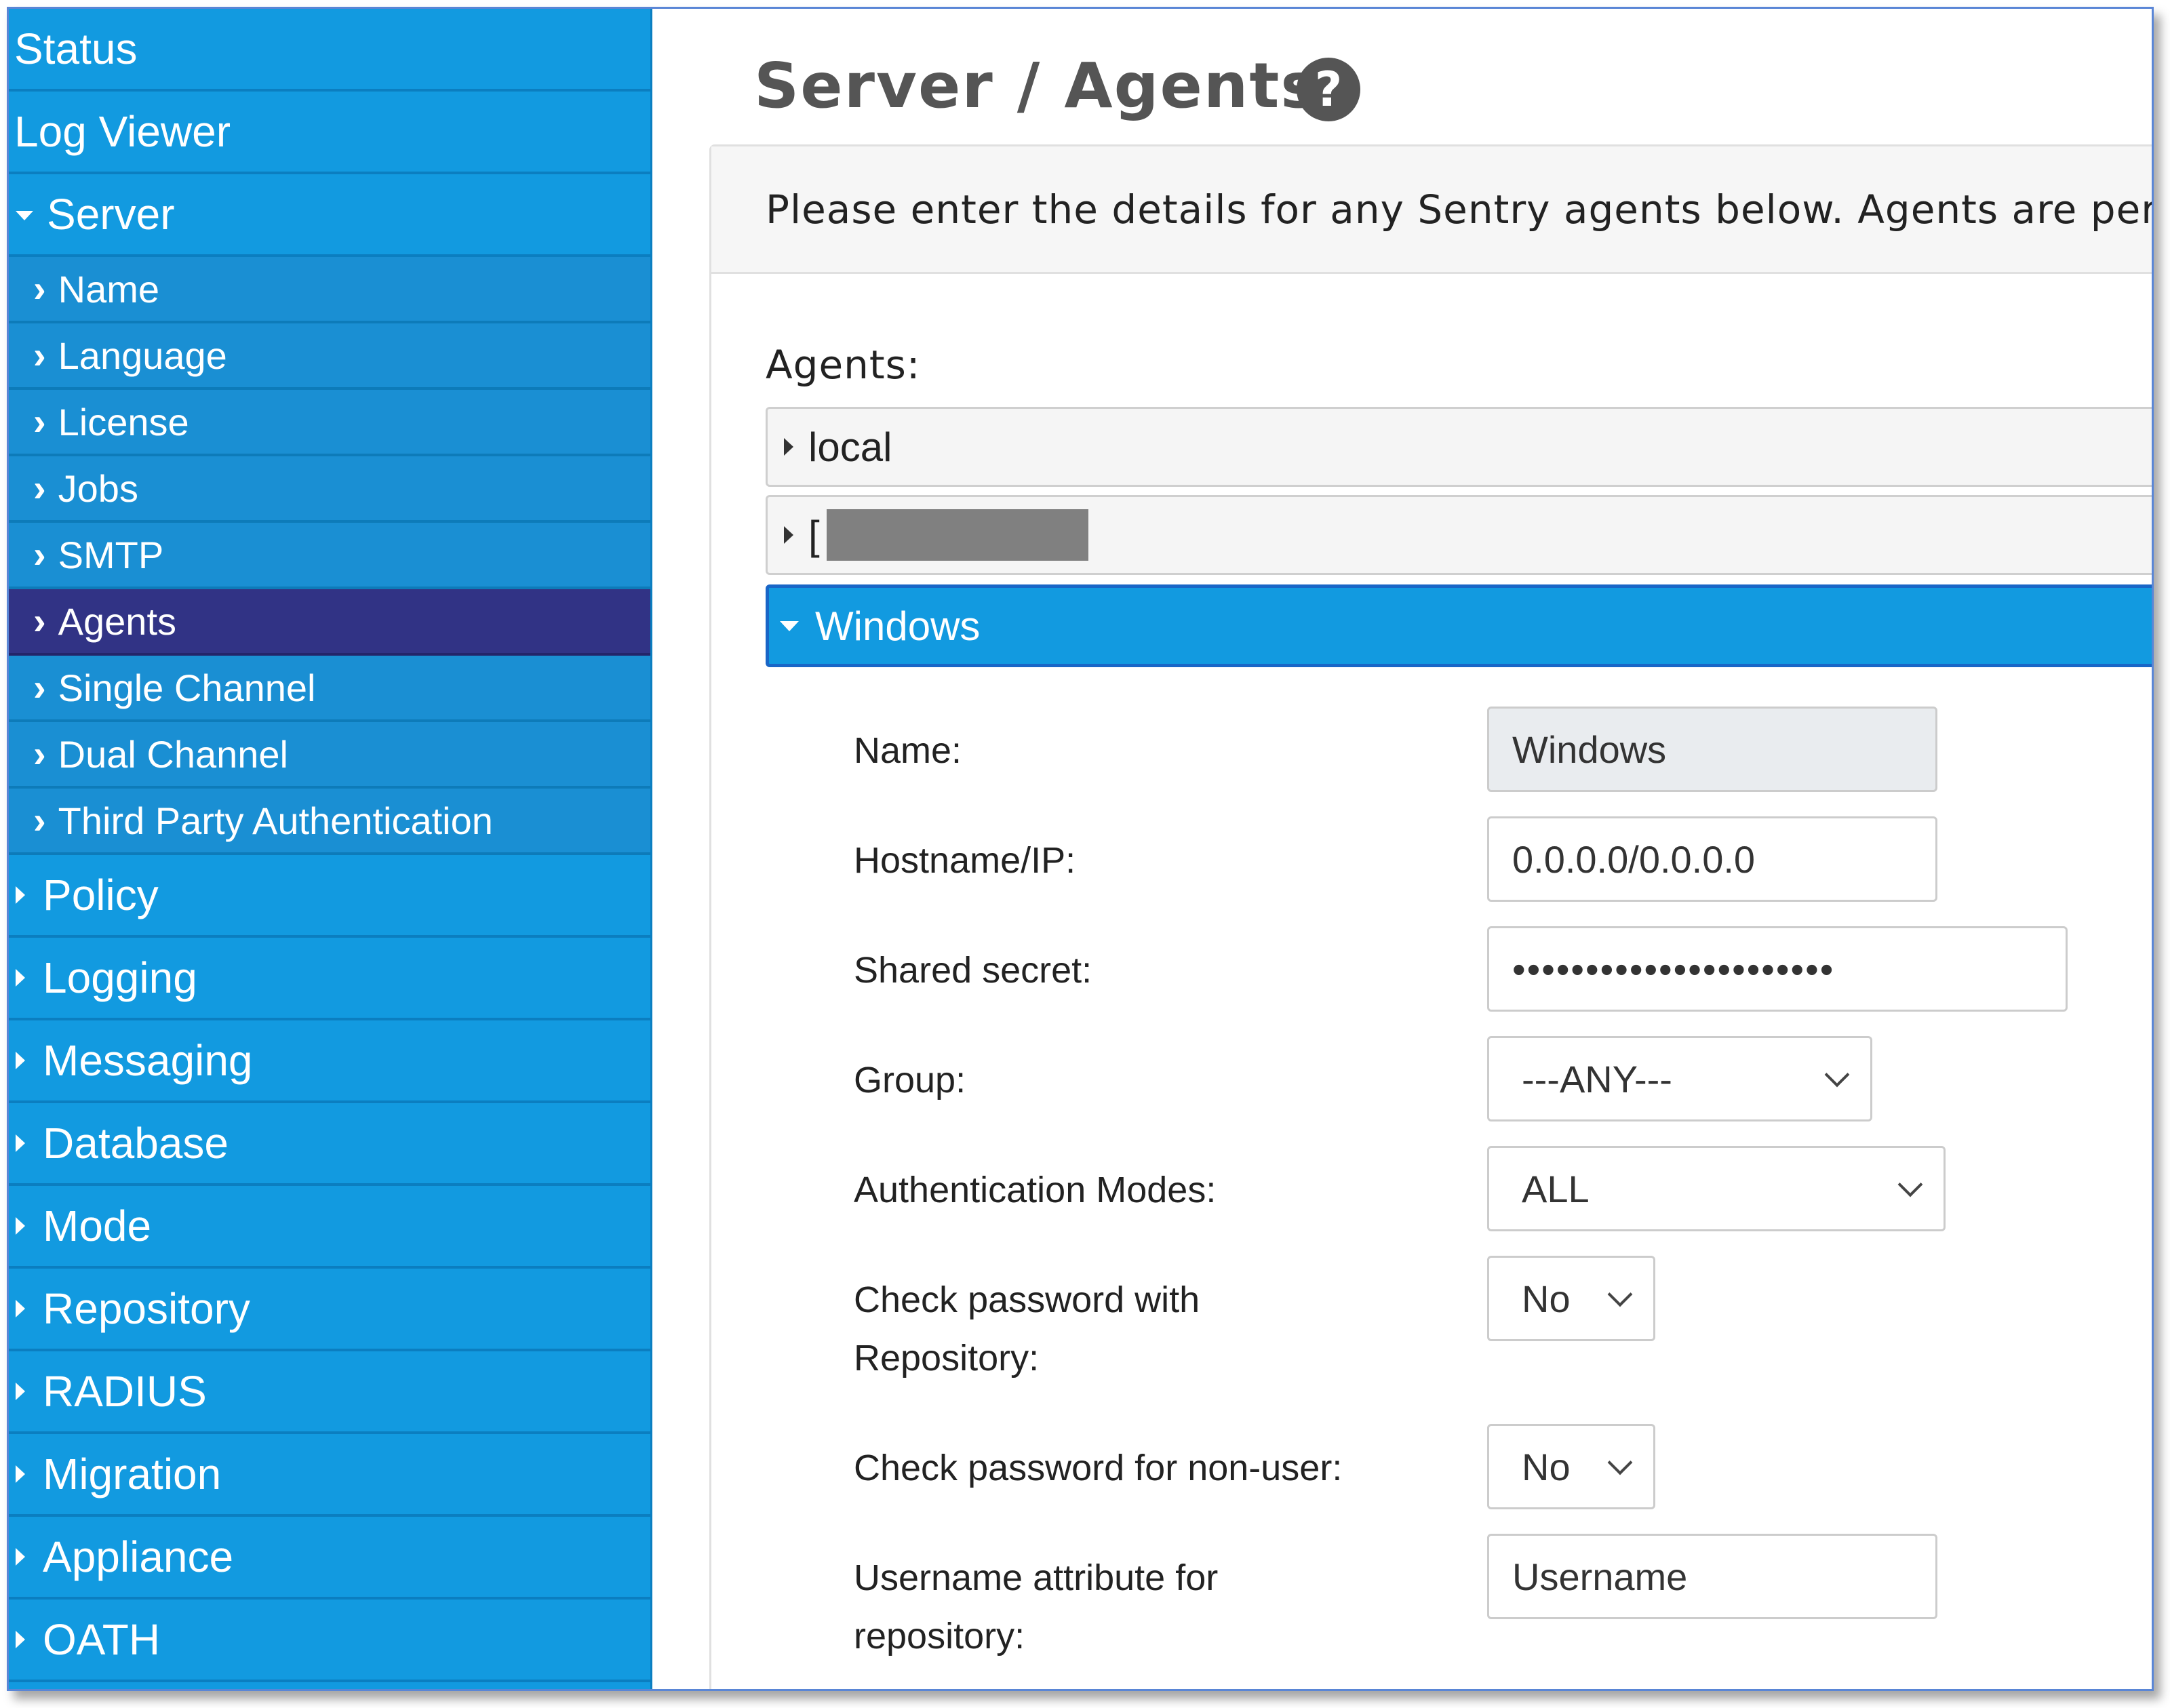 This screenshot has height=1708, width=2170. Describe the element at coordinates (329, 556) in the screenshot. I see `sidebar-subitem-smtp: › SMTP` at that location.